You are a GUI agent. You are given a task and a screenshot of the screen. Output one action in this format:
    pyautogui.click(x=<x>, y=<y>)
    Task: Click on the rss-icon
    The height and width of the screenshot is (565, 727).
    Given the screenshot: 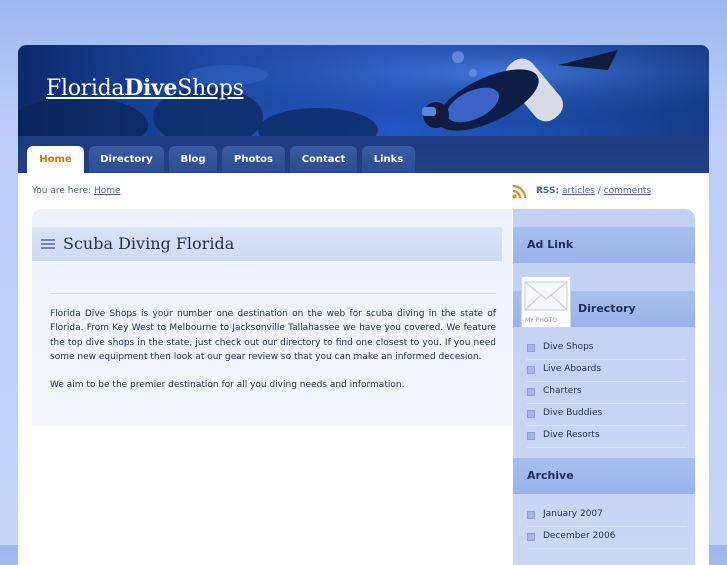 What is the action you would take?
    pyautogui.click(x=519, y=191)
    